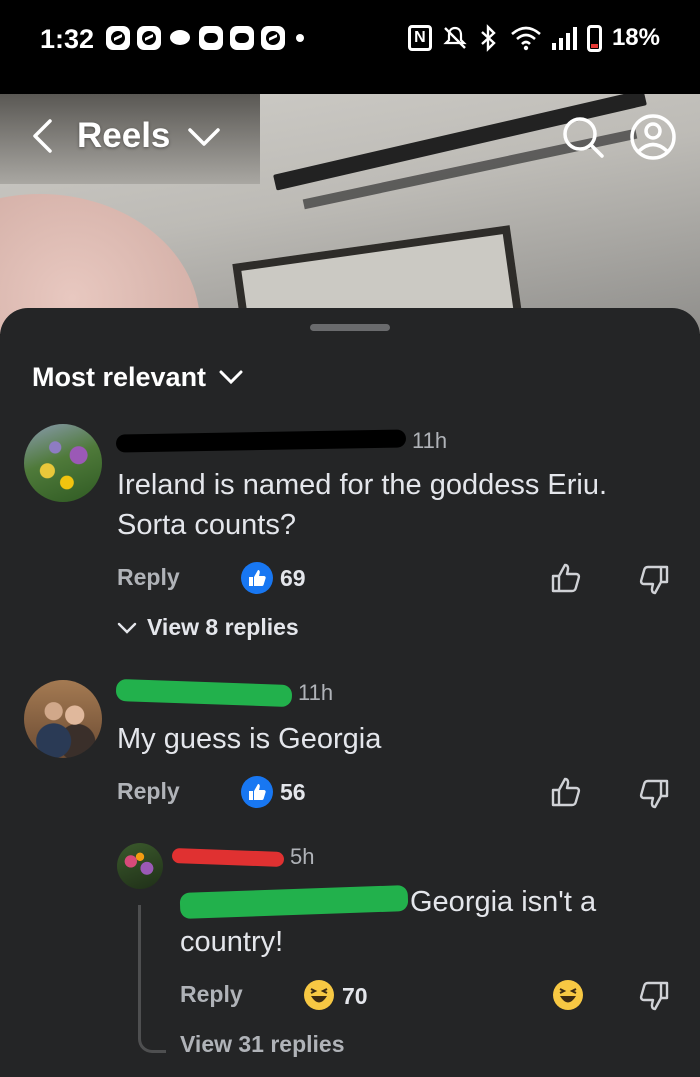 Image resolution: width=700 pixels, height=1077 pixels. What do you see at coordinates (302, 856) in the screenshot?
I see `reply-timestamp: 5h` at bounding box center [302, 856].